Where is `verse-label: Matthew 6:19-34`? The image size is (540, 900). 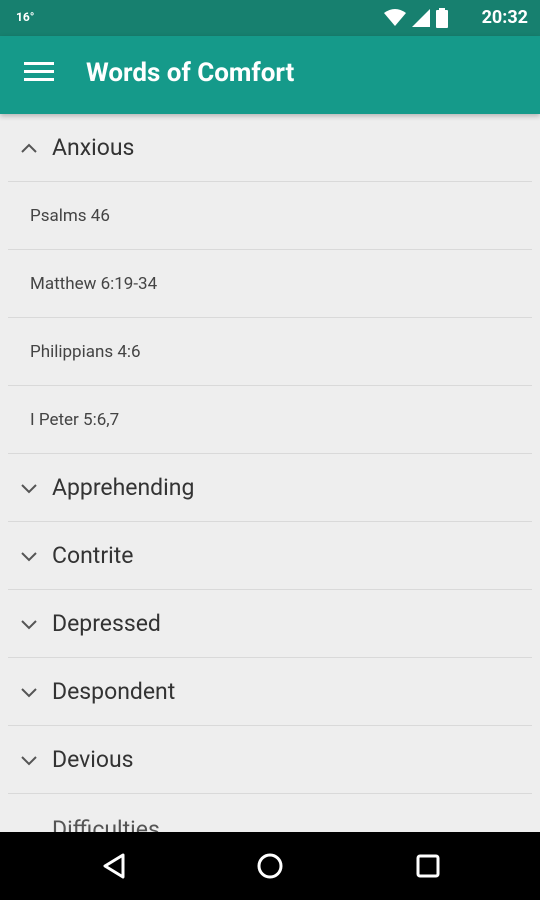 verse-label: Matthew 6:19-34 is located at coordinates (94, 283).